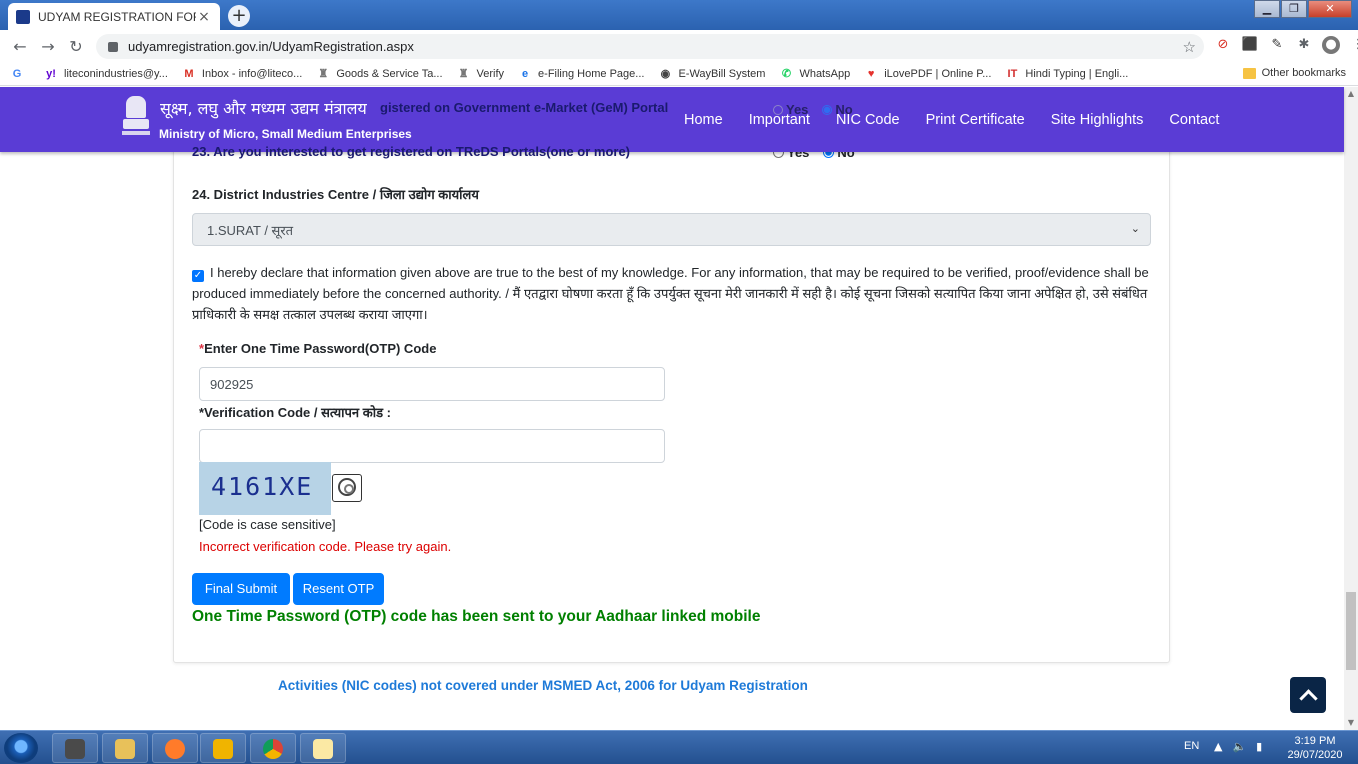  What do you see at coordinates (175, 748) in the screenshot?
I see `taskbar-firefox-app` at bounding box center [175, 748].